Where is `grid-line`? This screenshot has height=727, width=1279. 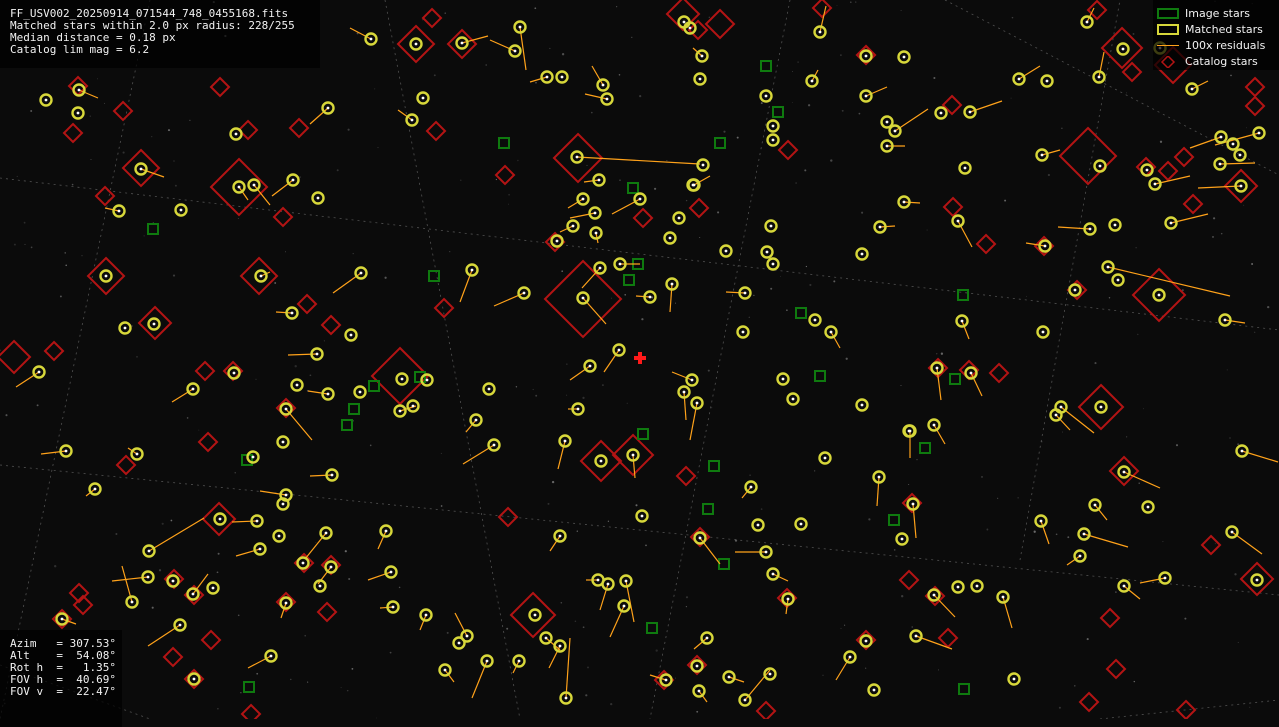
grid-line is located at coordinates (720, 359).